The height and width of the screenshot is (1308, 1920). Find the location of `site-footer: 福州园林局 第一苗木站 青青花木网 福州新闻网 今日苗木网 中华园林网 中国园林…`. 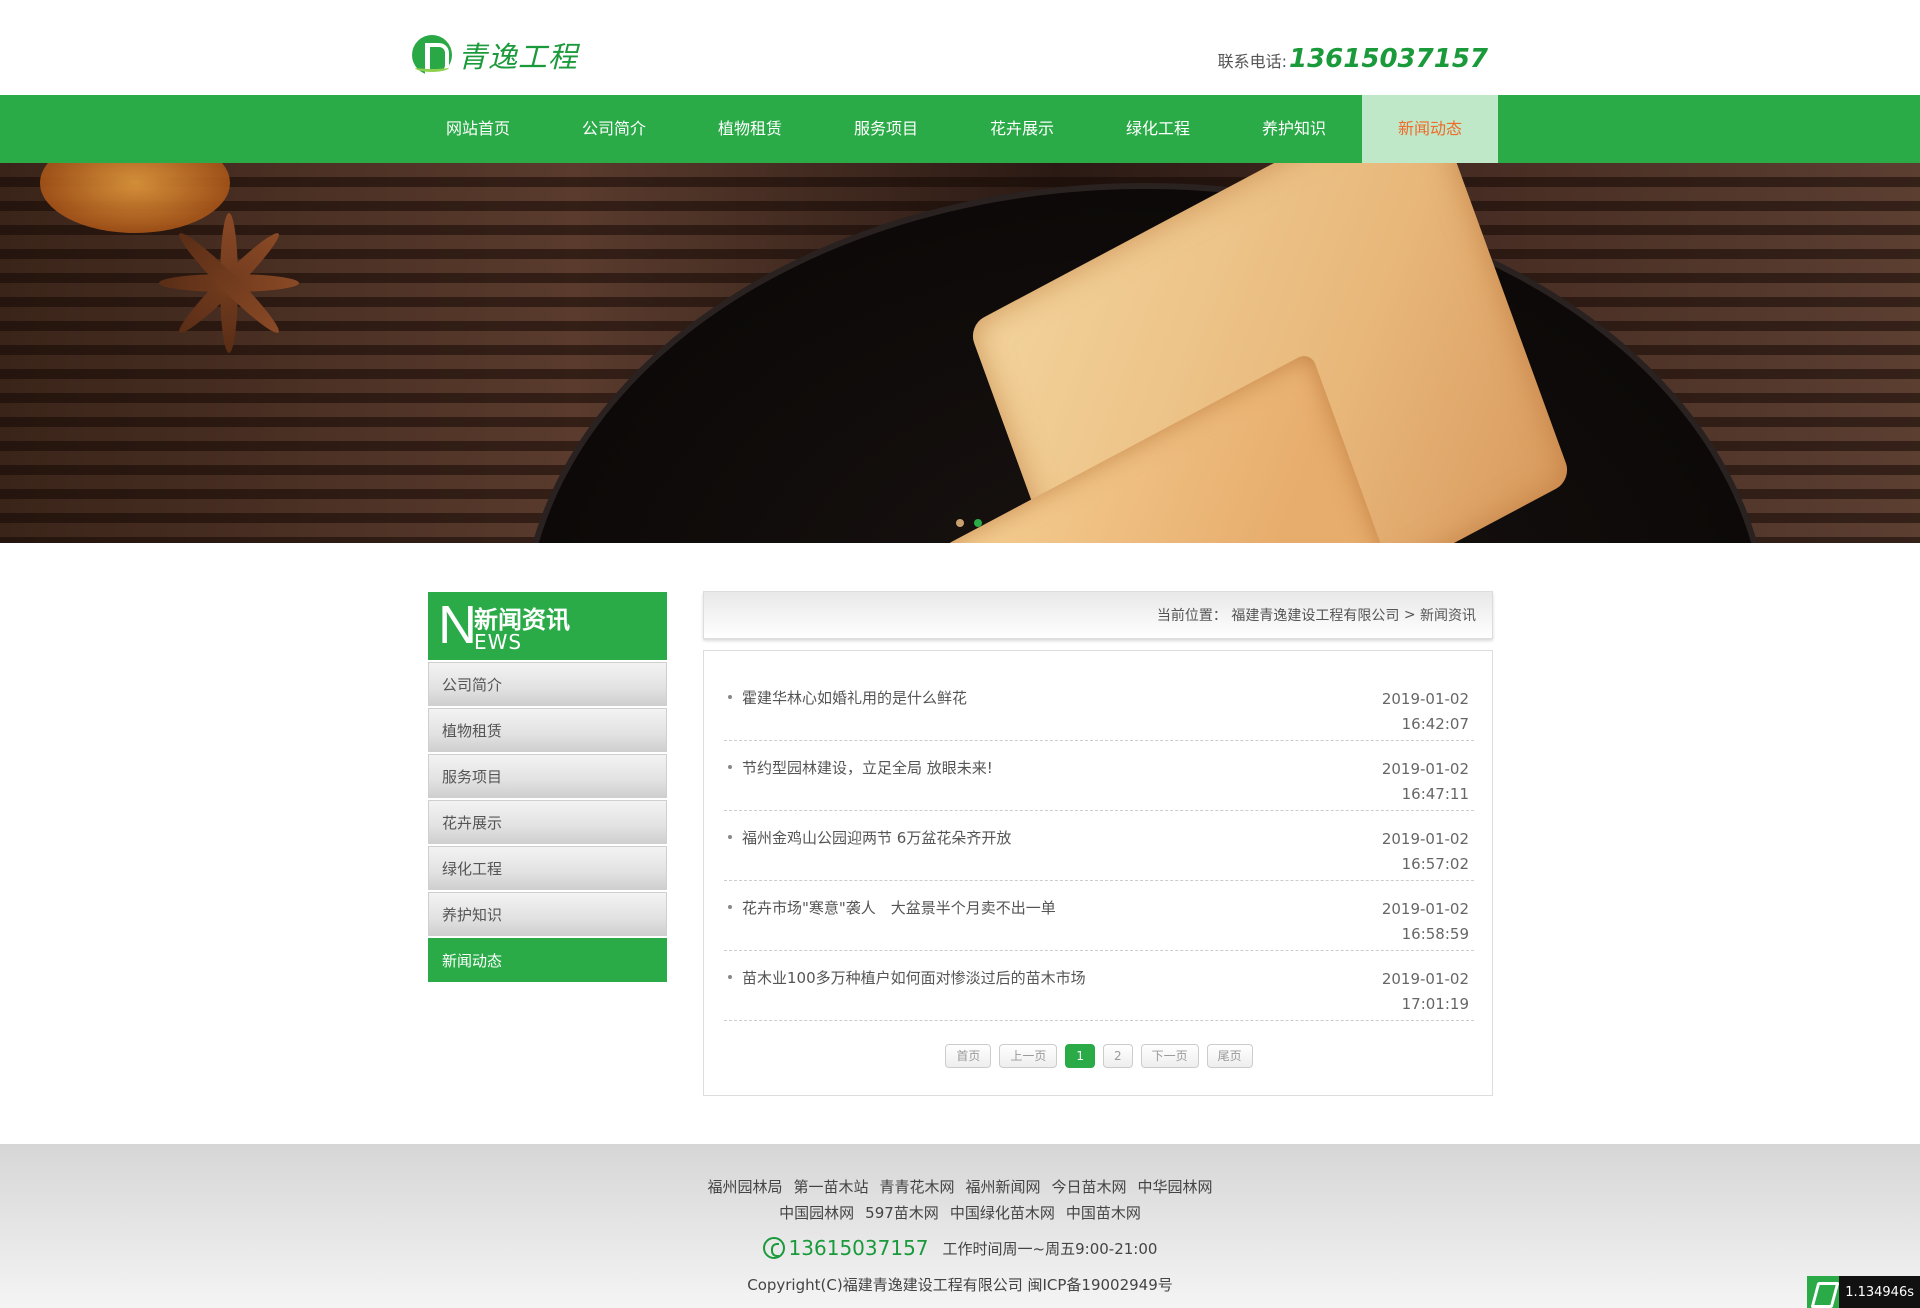

site-footer: 福州园林局 第一苗木站 青青花木网 福州新闻网 今日苗木网 中华园林网 中国园林… is located at coordinates (960, 1226).